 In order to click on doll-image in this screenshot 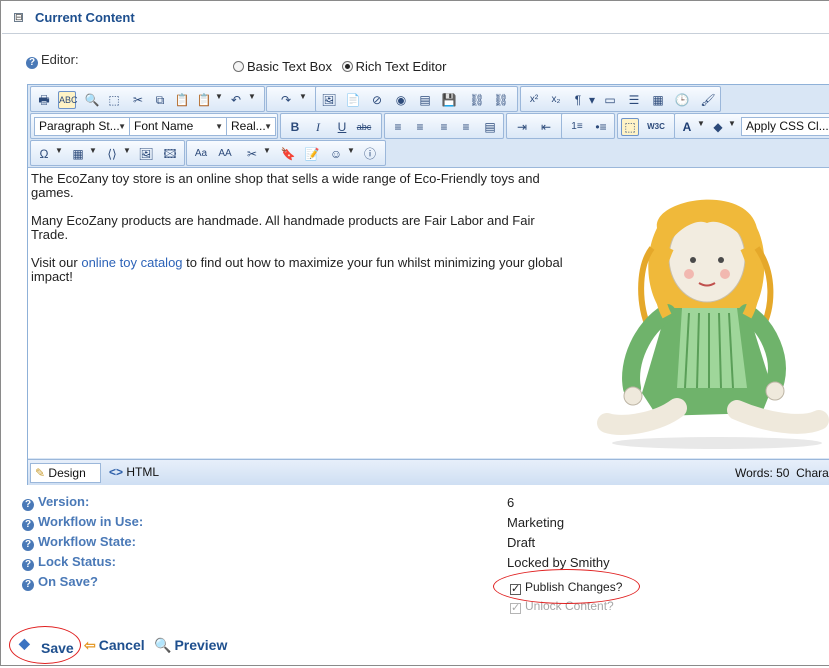, I will do `click(713, 319)`.